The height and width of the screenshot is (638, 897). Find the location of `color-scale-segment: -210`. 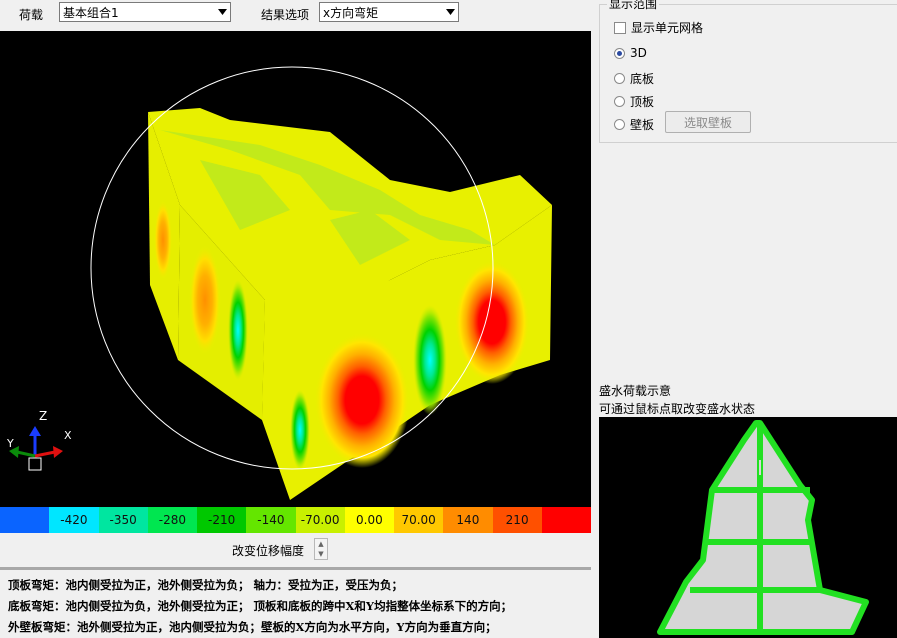

color-scale-segment: -210 is located at coordinates (222, 520).